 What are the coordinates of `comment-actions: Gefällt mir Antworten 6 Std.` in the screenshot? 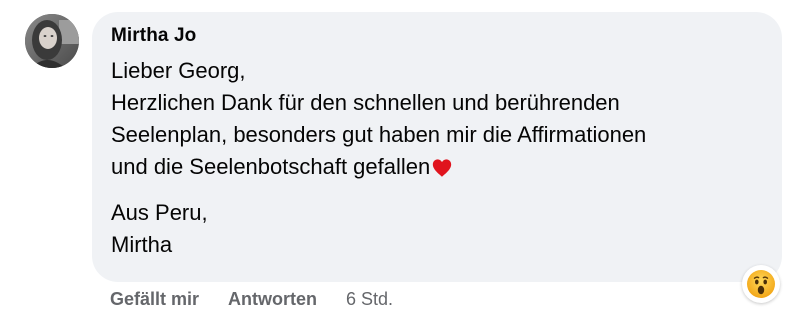 It's located at (251, 299).